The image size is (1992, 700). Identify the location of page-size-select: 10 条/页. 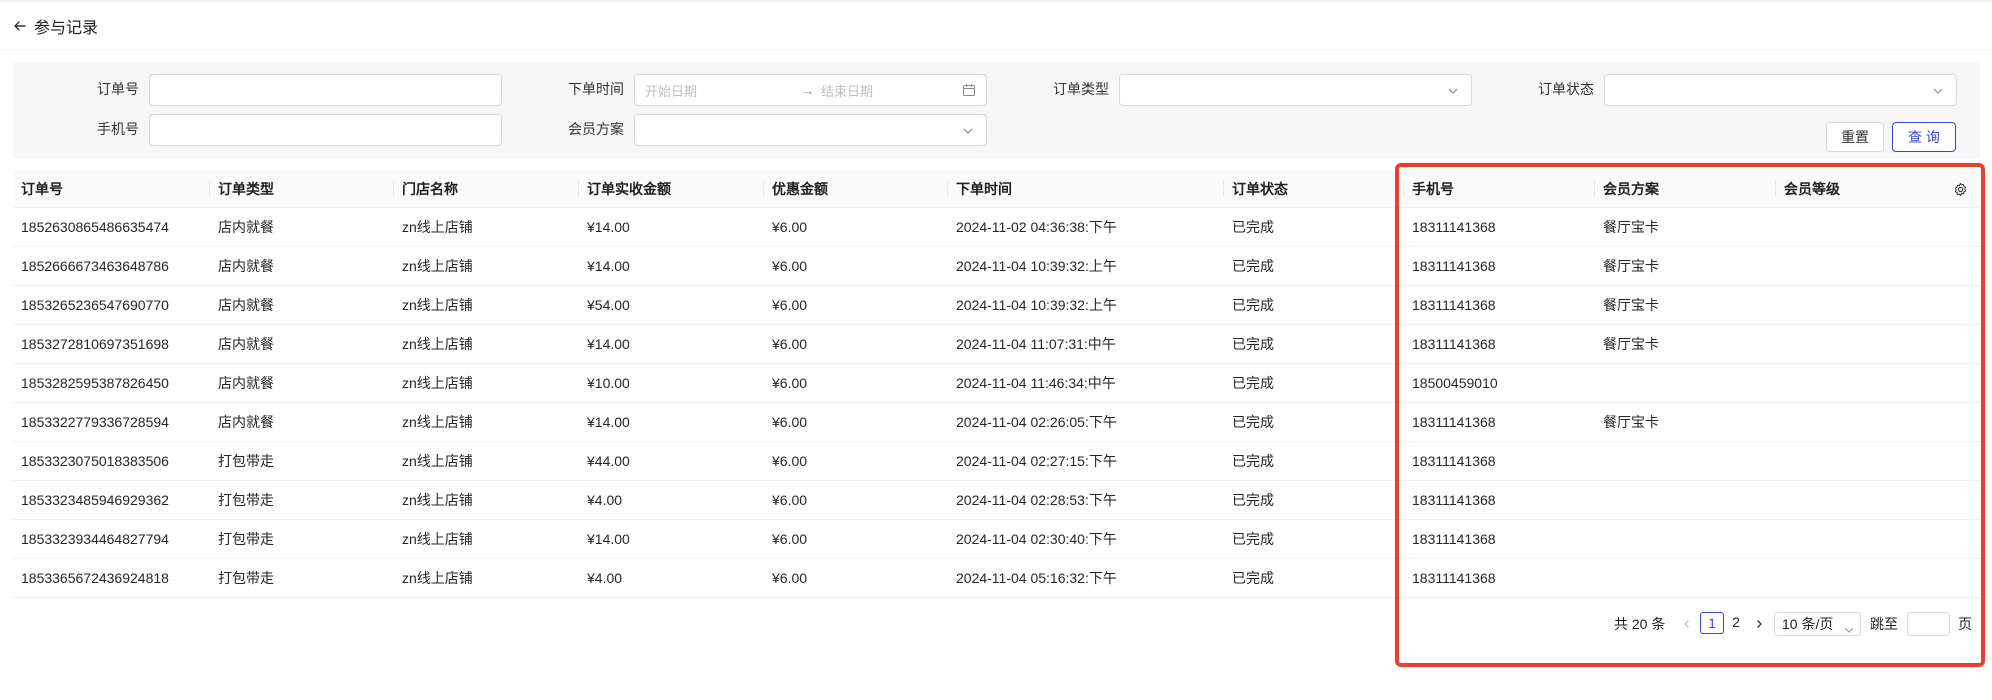
(1817, 624).